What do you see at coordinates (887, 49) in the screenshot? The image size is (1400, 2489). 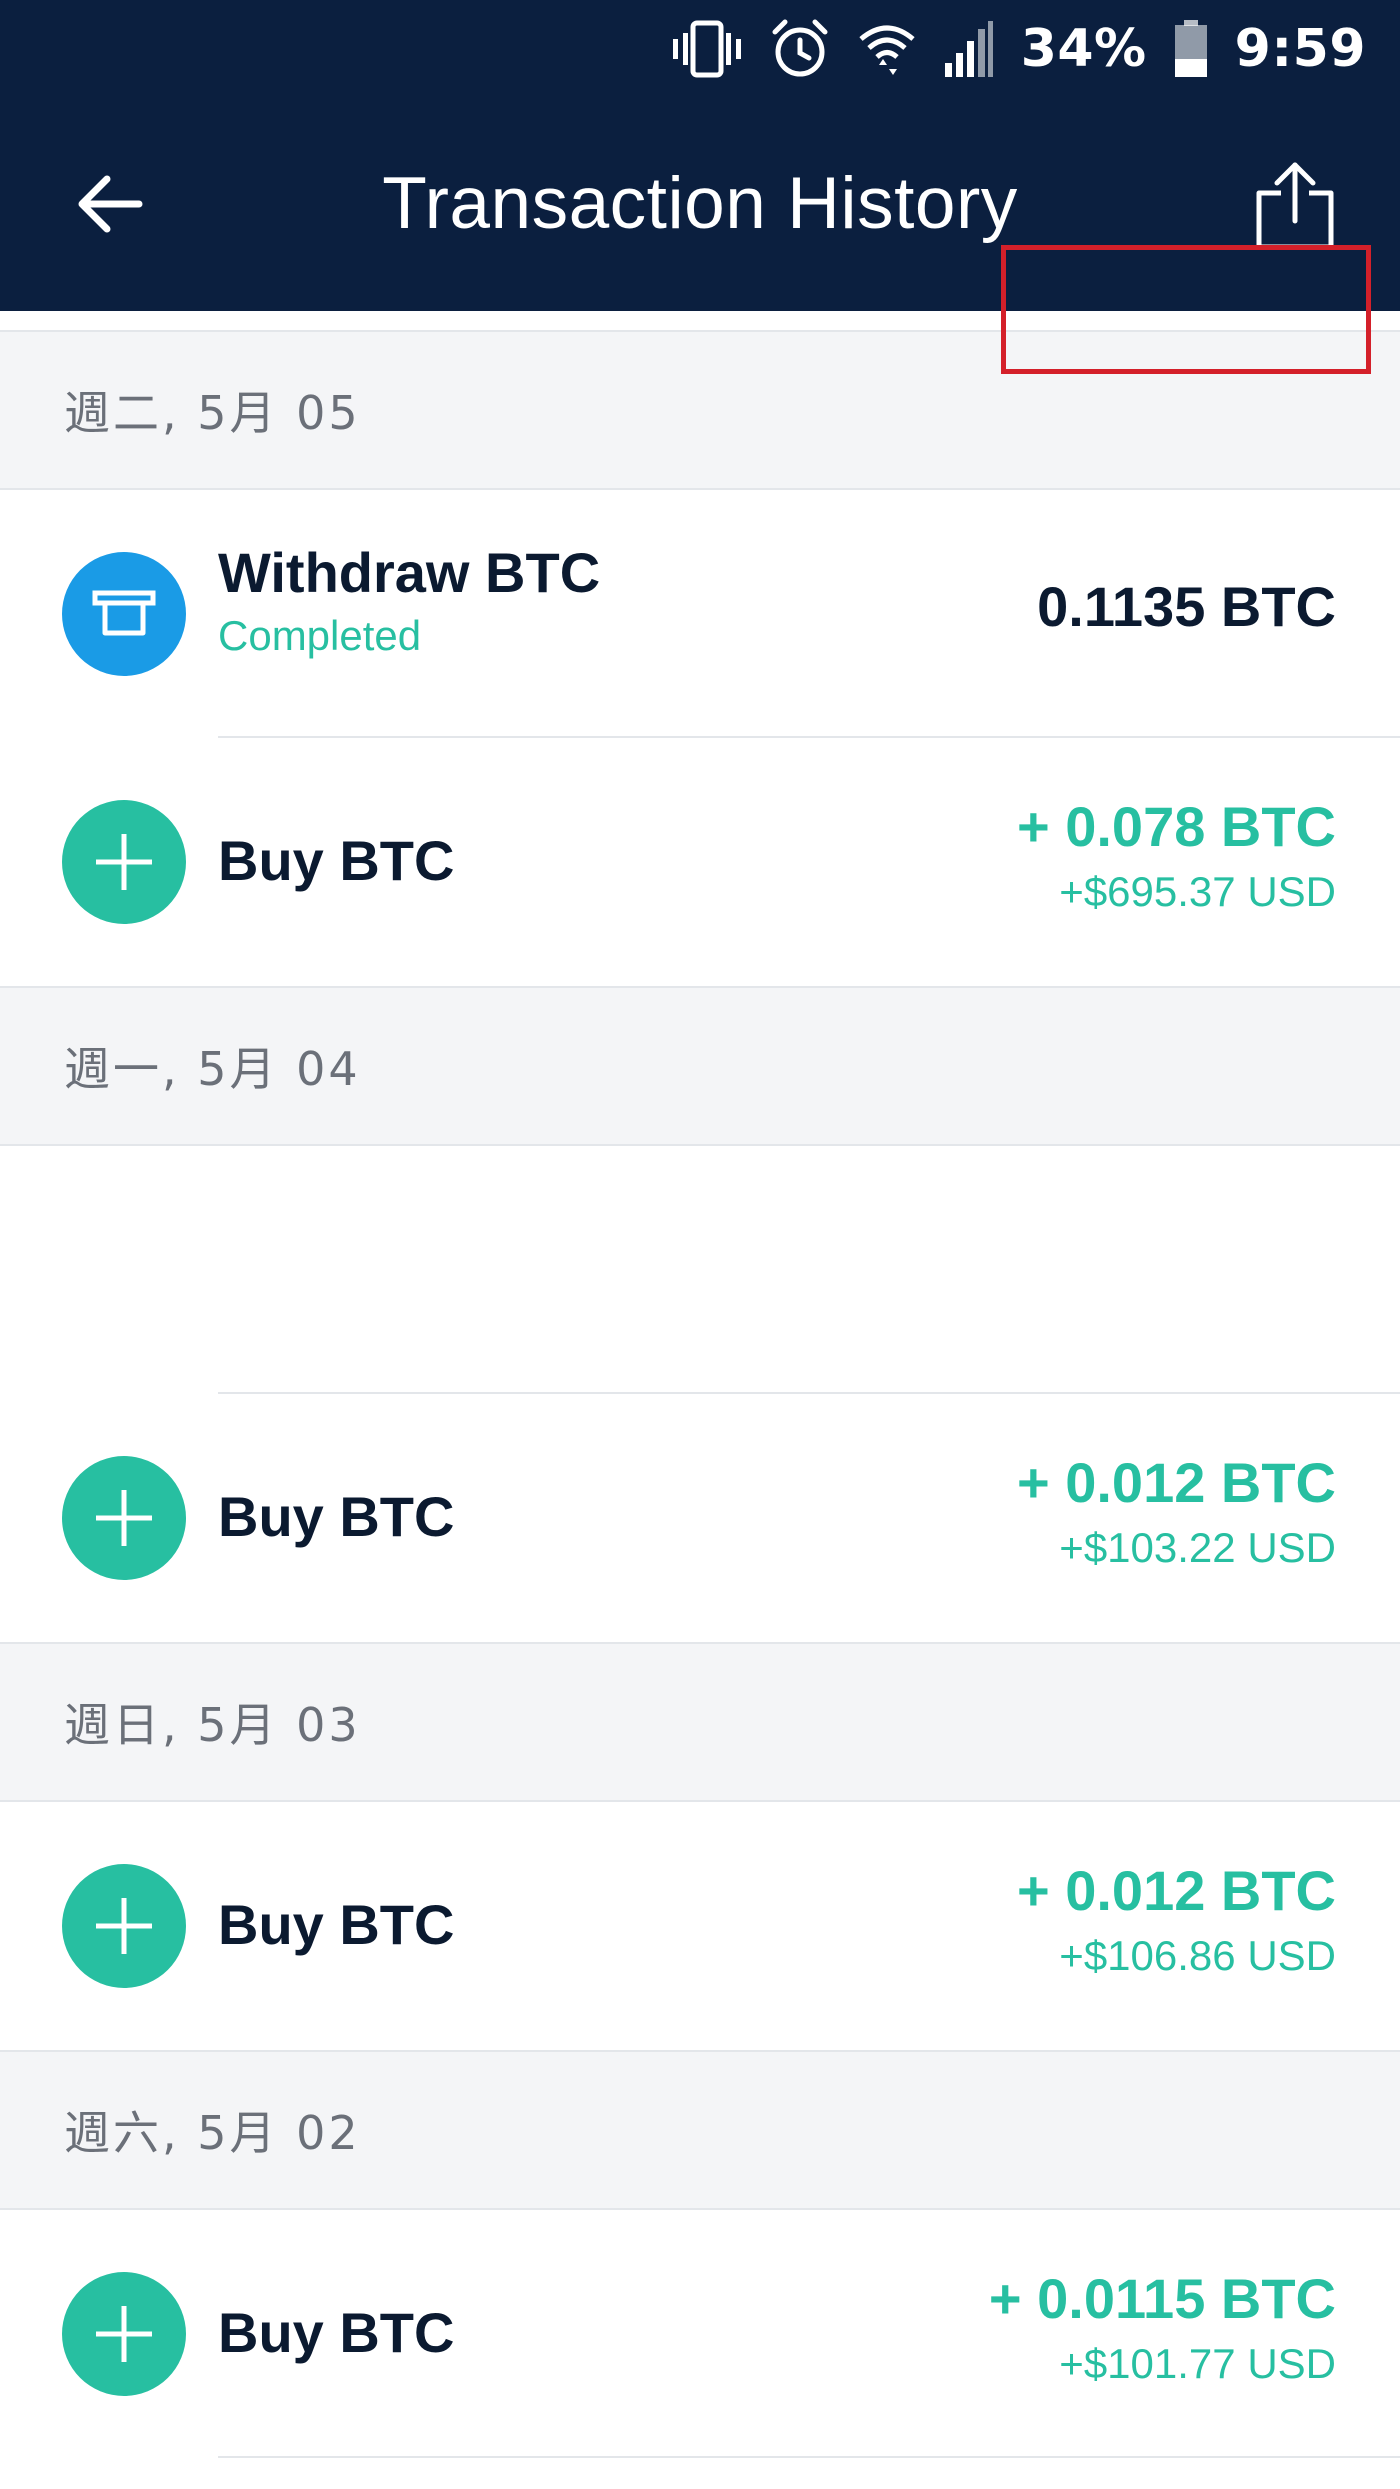 I see `wifi-icon` at bounding box center [887, 49].